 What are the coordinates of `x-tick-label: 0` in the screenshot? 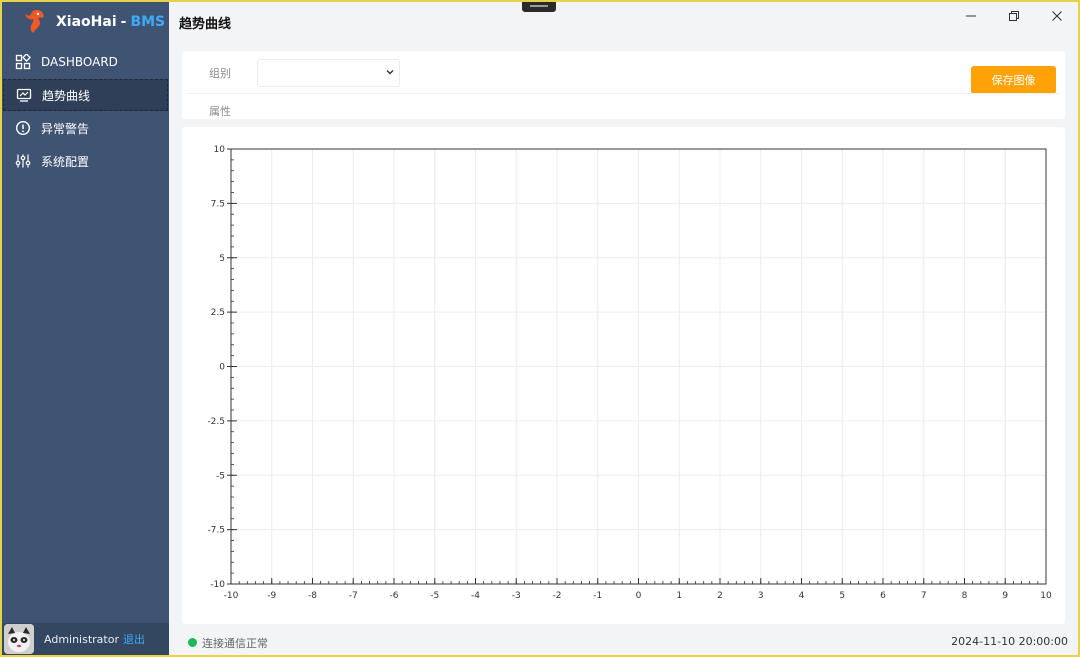 It's located at (639, 596).